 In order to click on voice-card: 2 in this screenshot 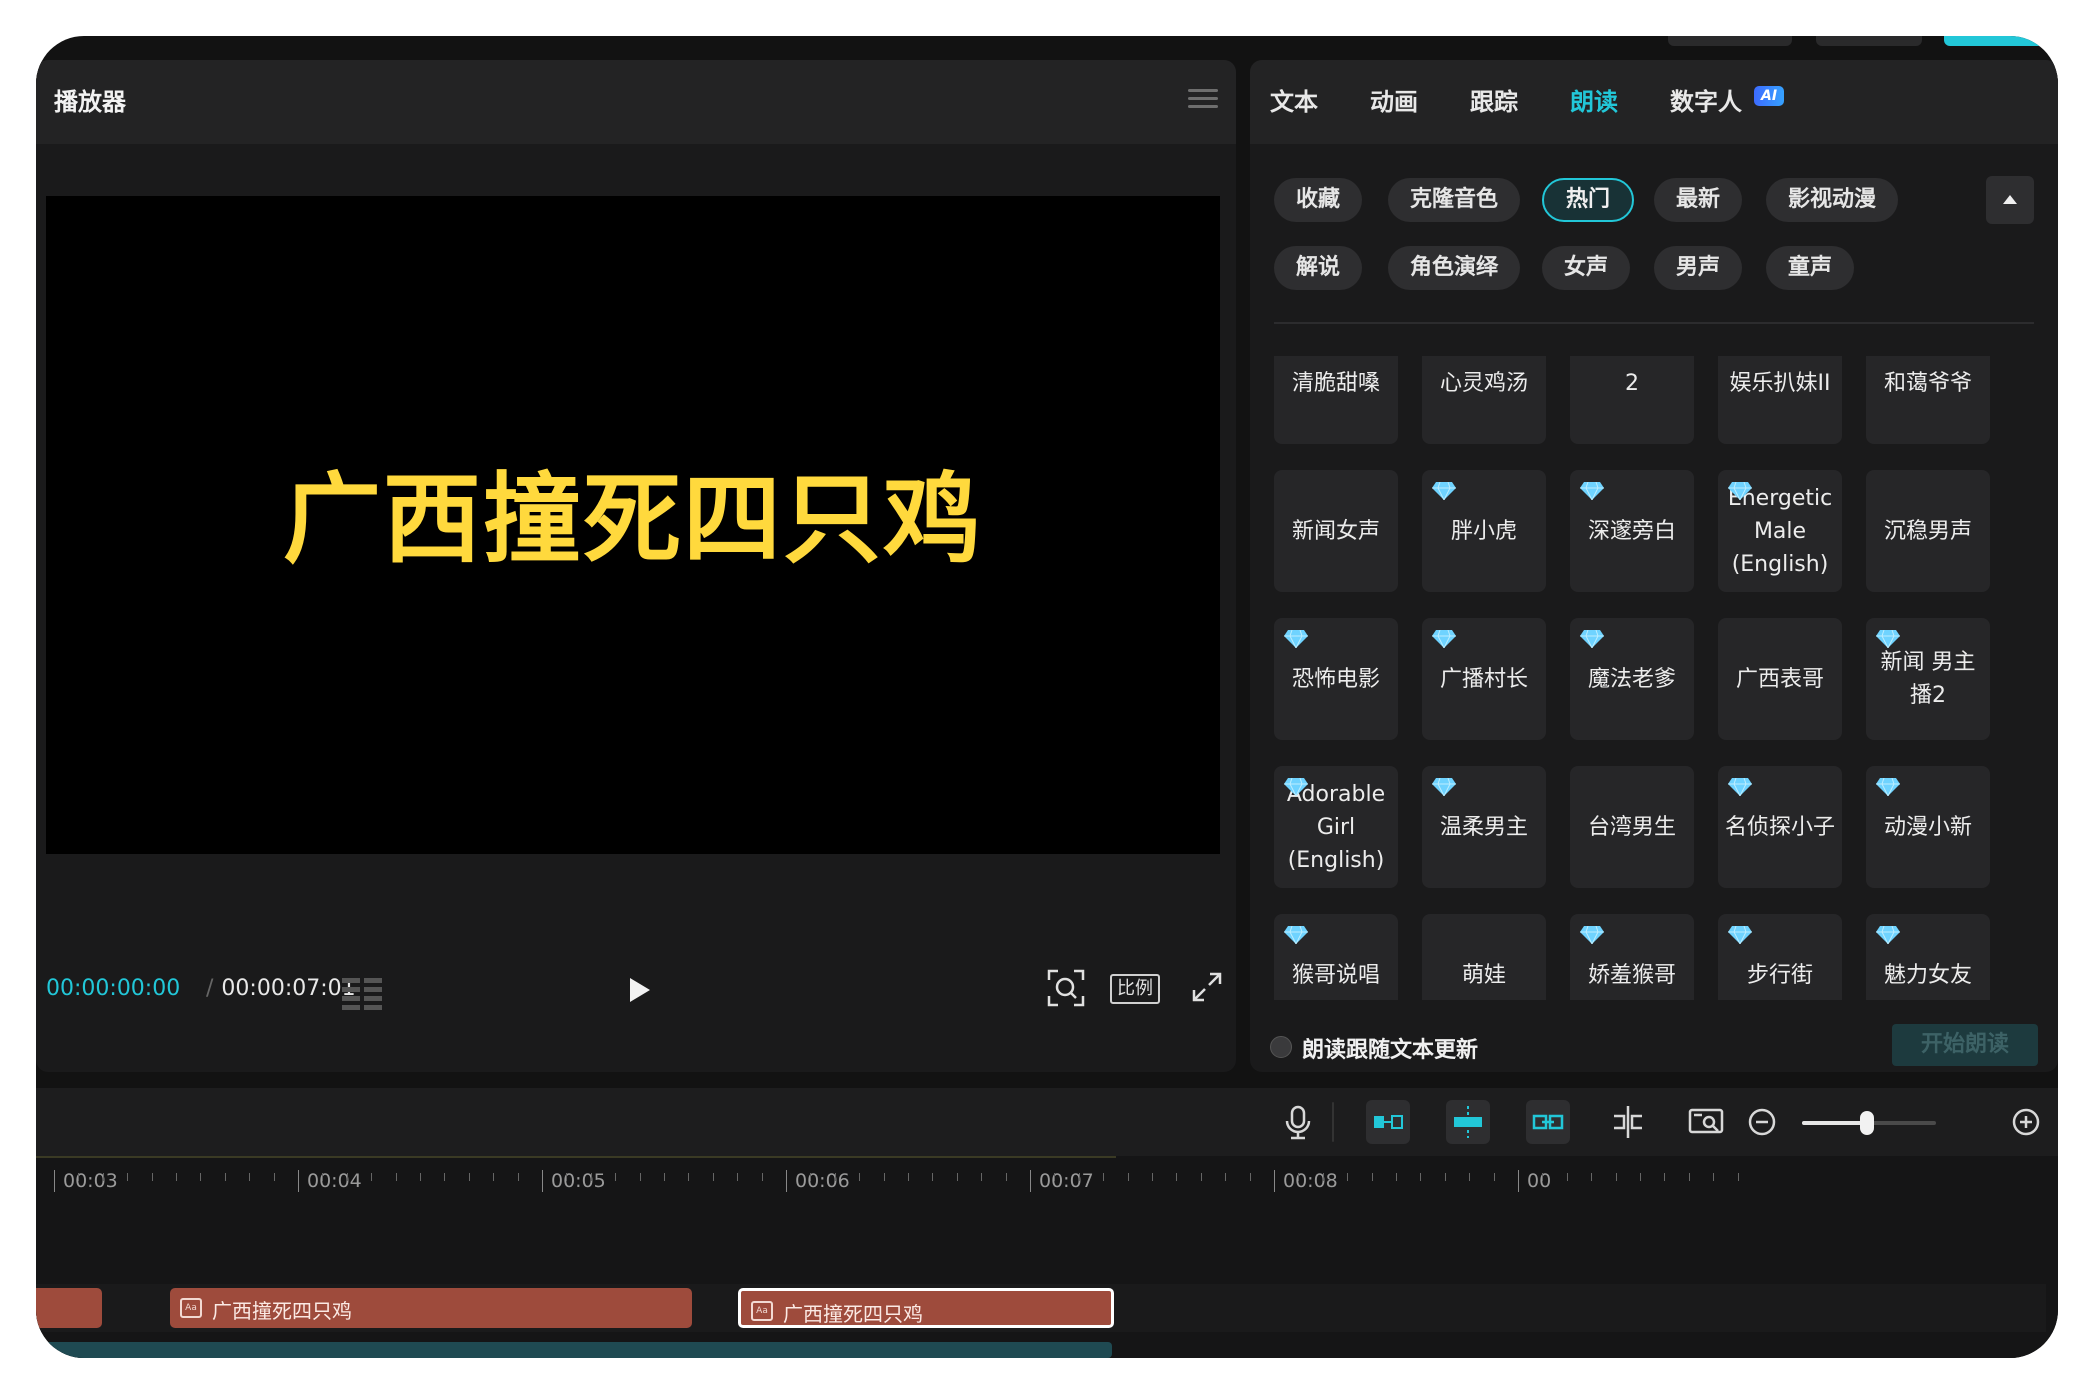, I will do `click(1632, 400)`.